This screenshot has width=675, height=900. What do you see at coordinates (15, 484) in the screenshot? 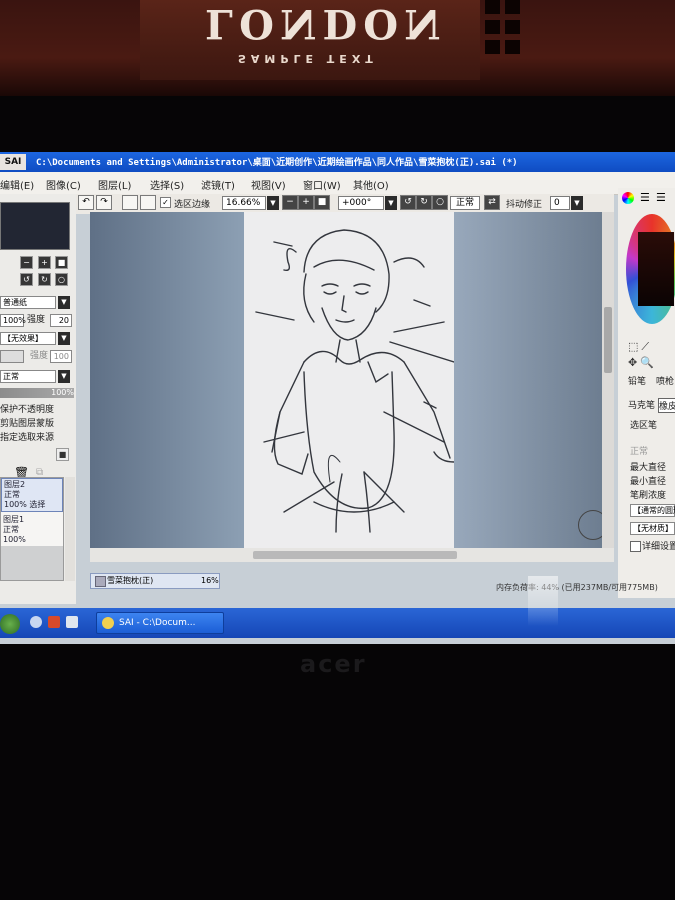
I see `layer-name: 图层2` at bounding box center [15, 484].